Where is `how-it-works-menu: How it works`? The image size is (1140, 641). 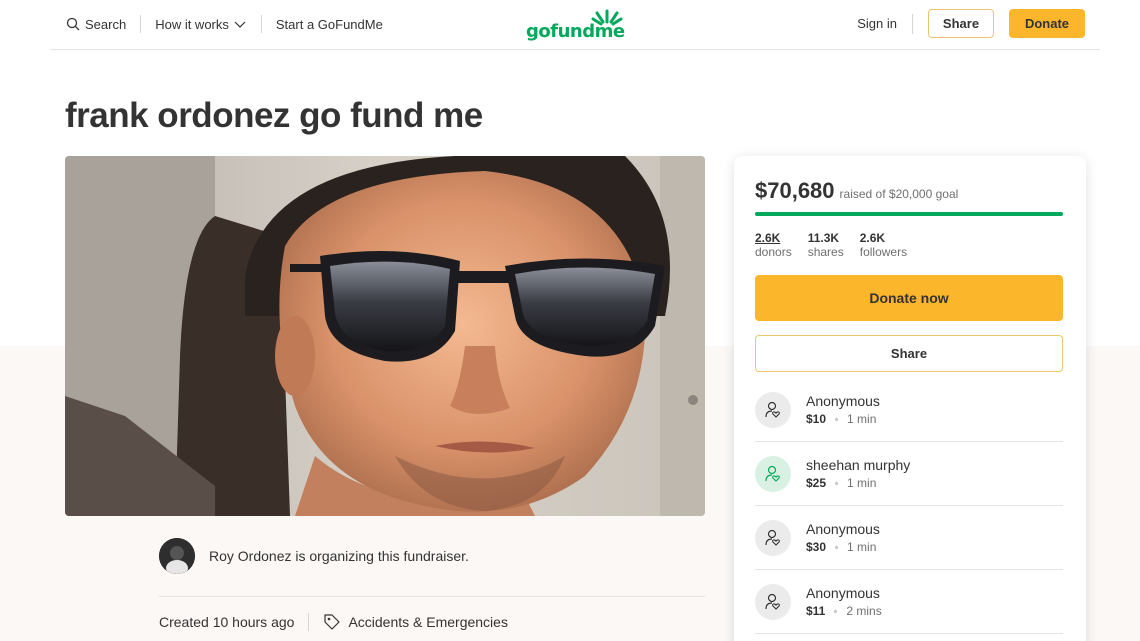
how-it-works-menu: How it works is located at coordinates (201, 24).